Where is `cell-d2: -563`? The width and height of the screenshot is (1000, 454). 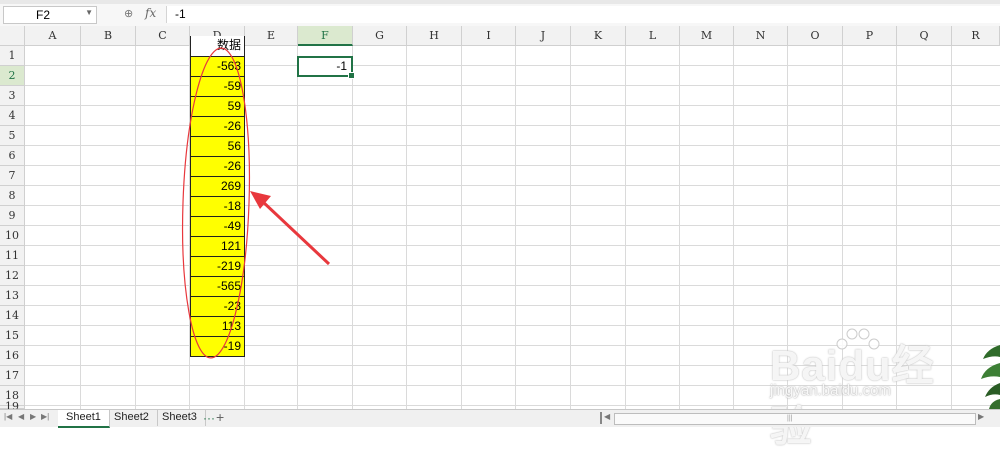
cell-d2: -563 is located at coordinates (217, 66).